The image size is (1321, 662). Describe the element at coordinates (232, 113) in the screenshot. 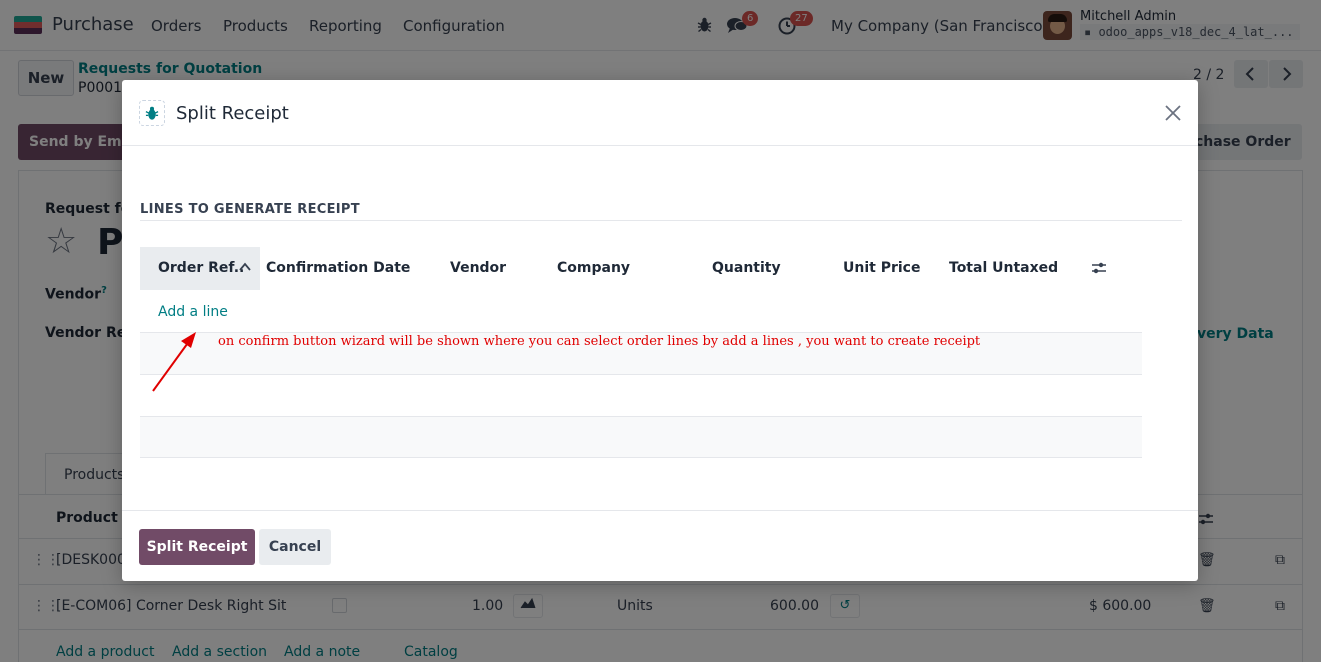

I see `dialog-title: Split Receipt` at that location.